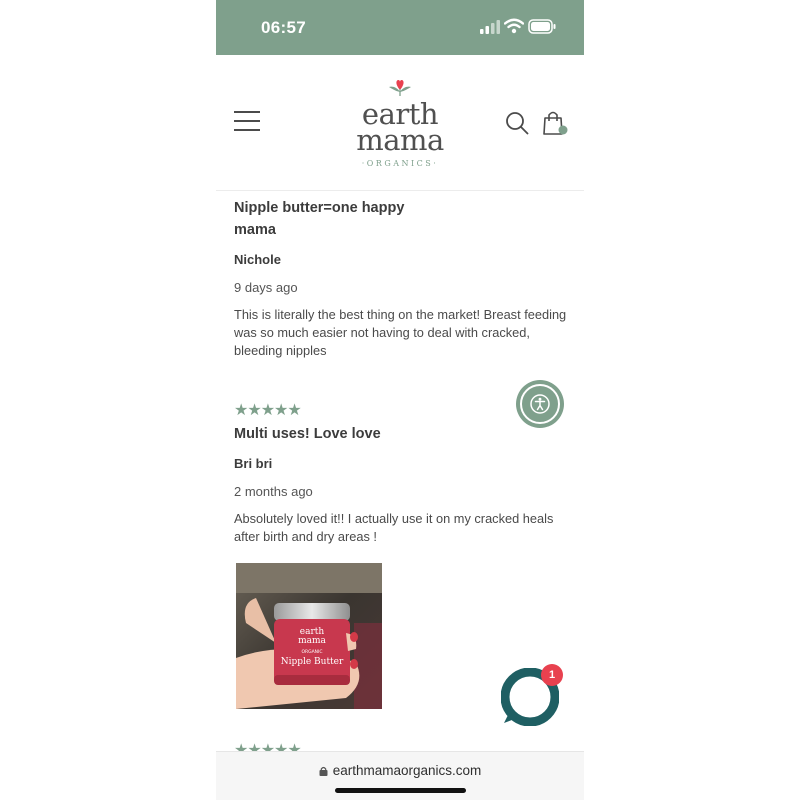  I want to click on jar-product-name: Nipple Butter, so click(312, 662).